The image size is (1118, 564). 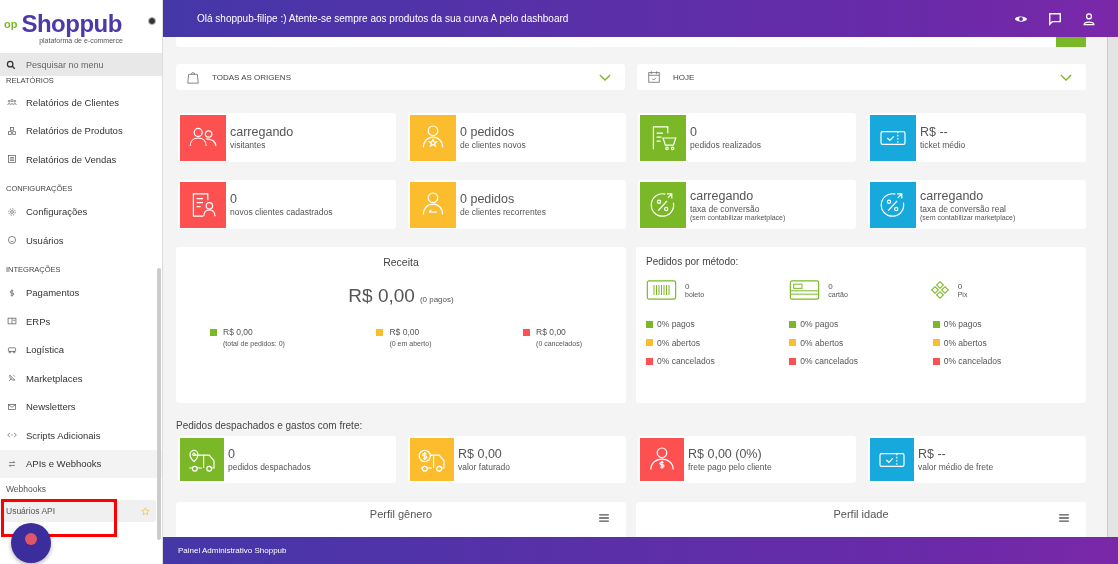 I want to click on nav-item: Pagamentos, so click(x=81, y=292).